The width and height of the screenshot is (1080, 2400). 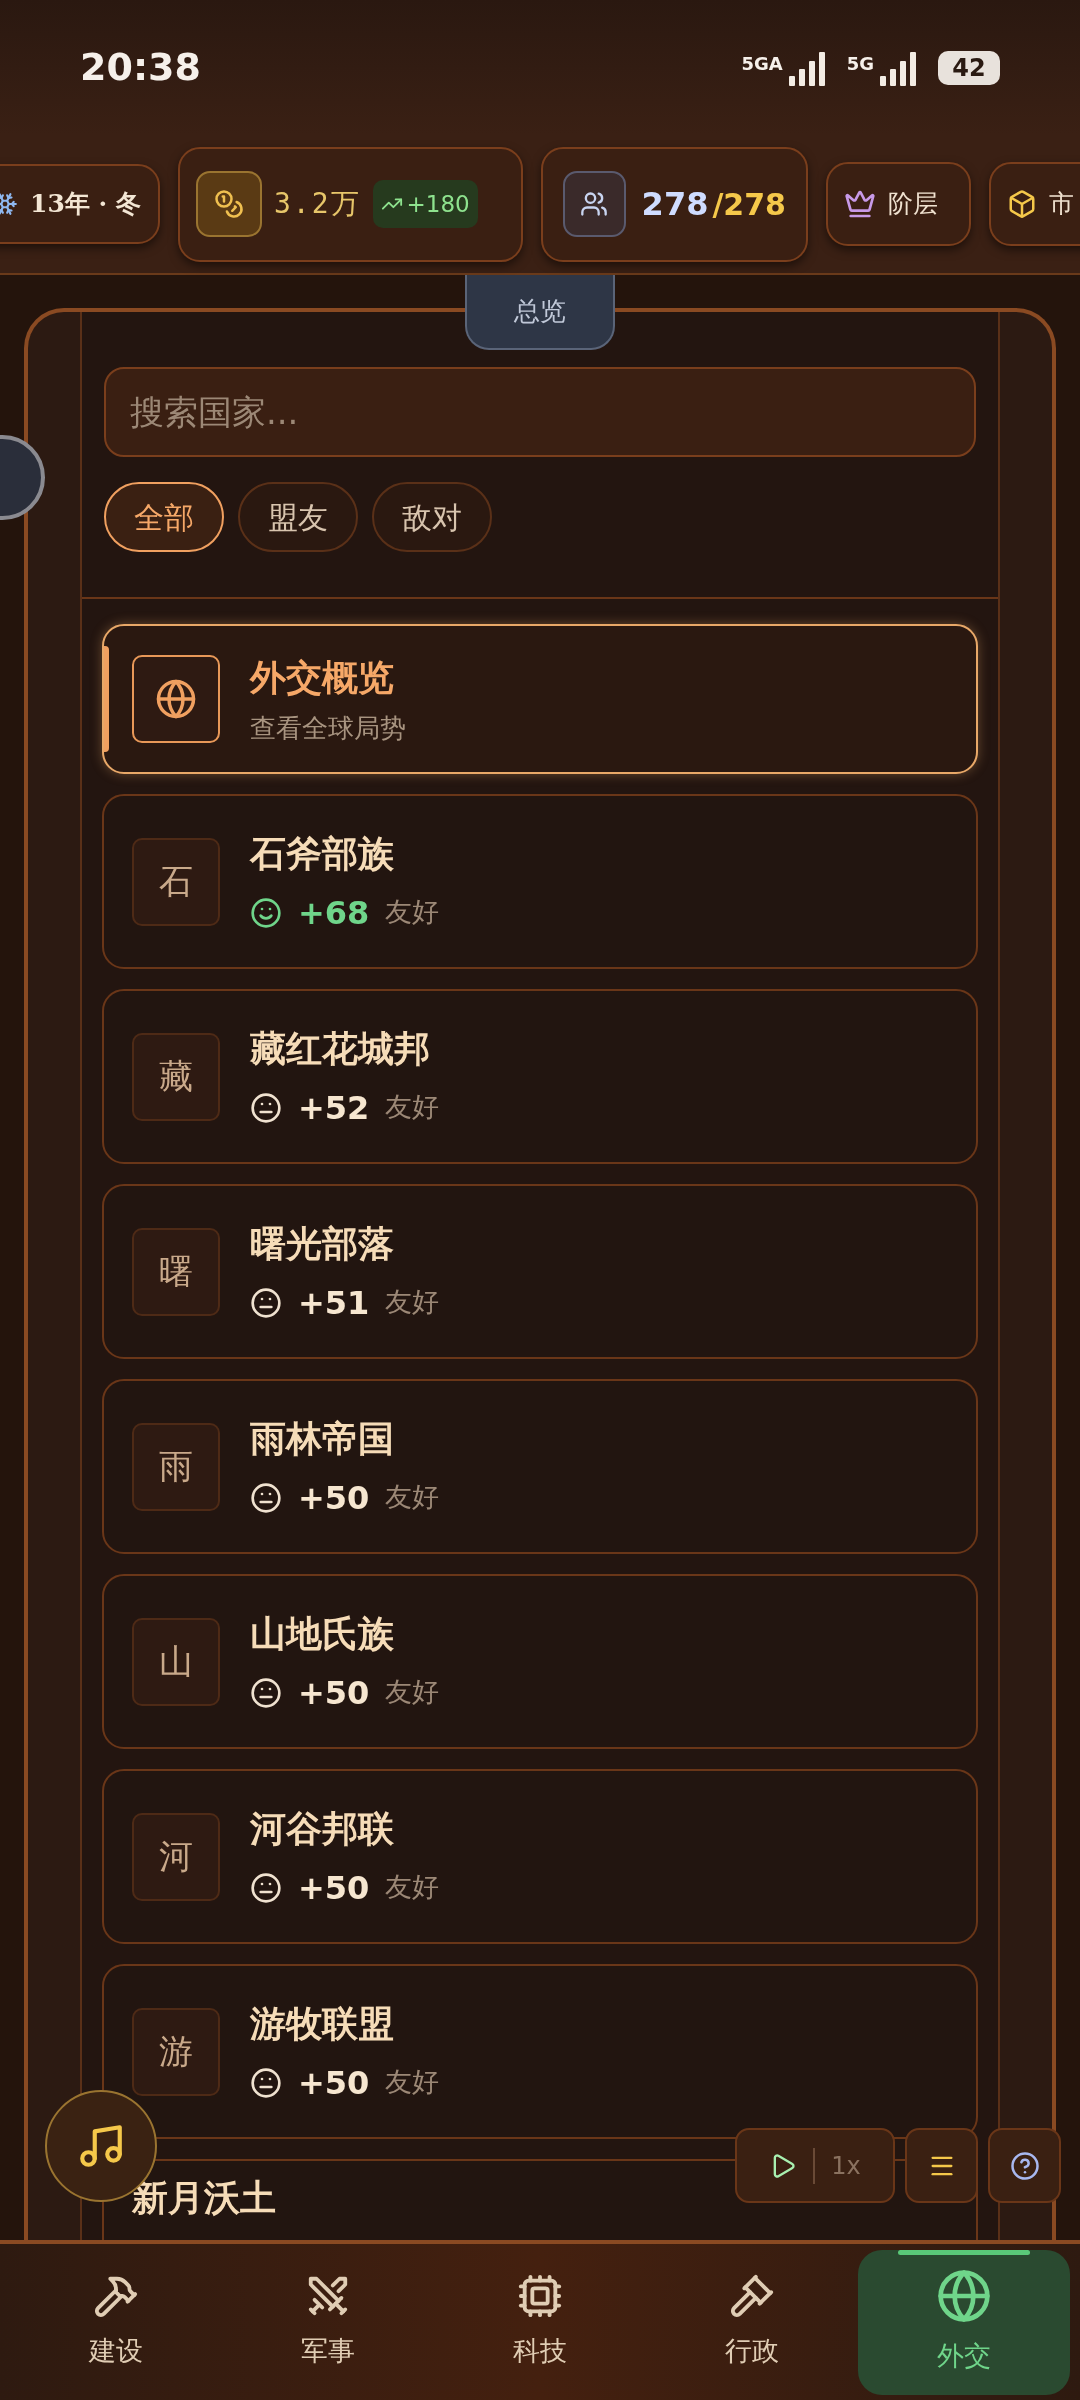 I want to click on overview-card: 外交概览 查看全球局势, so click(x=540, y=699).